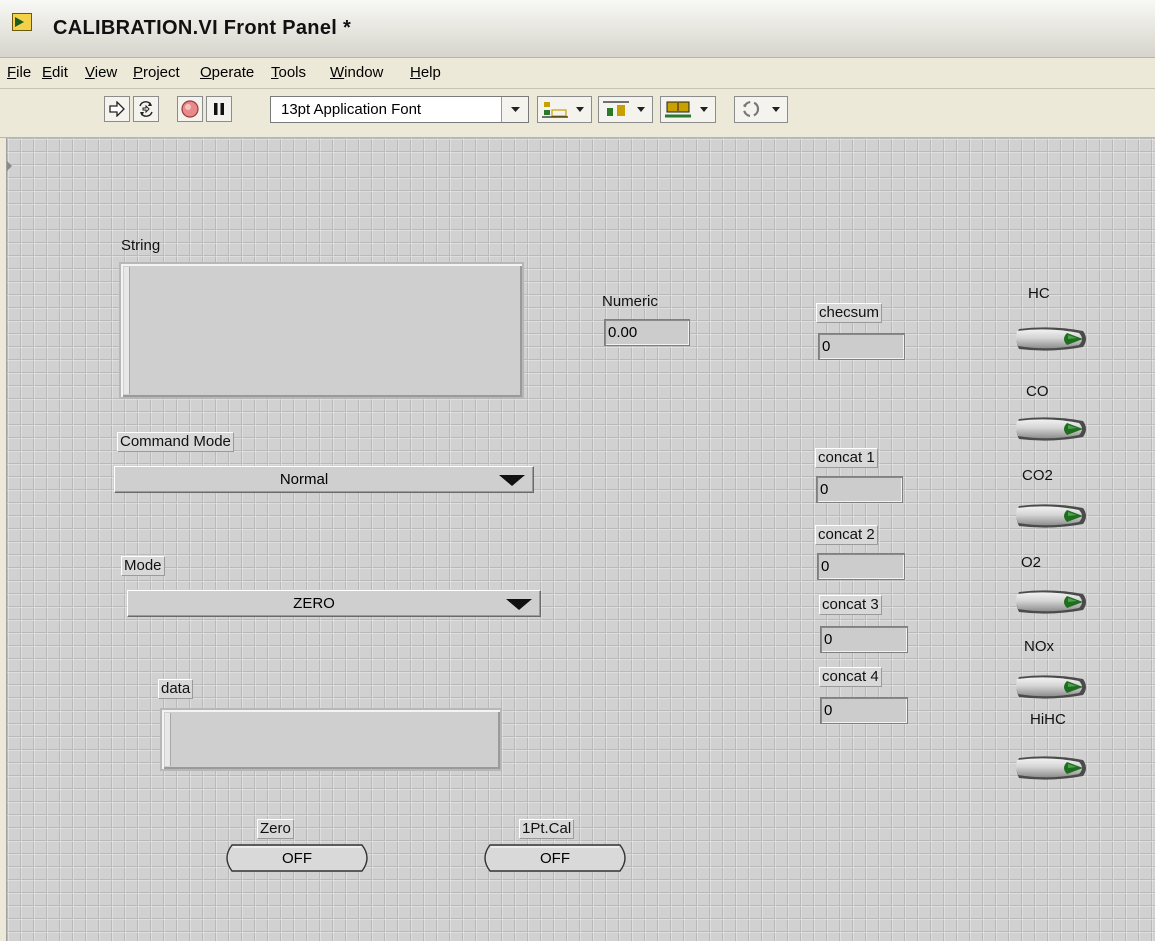  I want to click on run-arrow-icon, so click(117, 109).